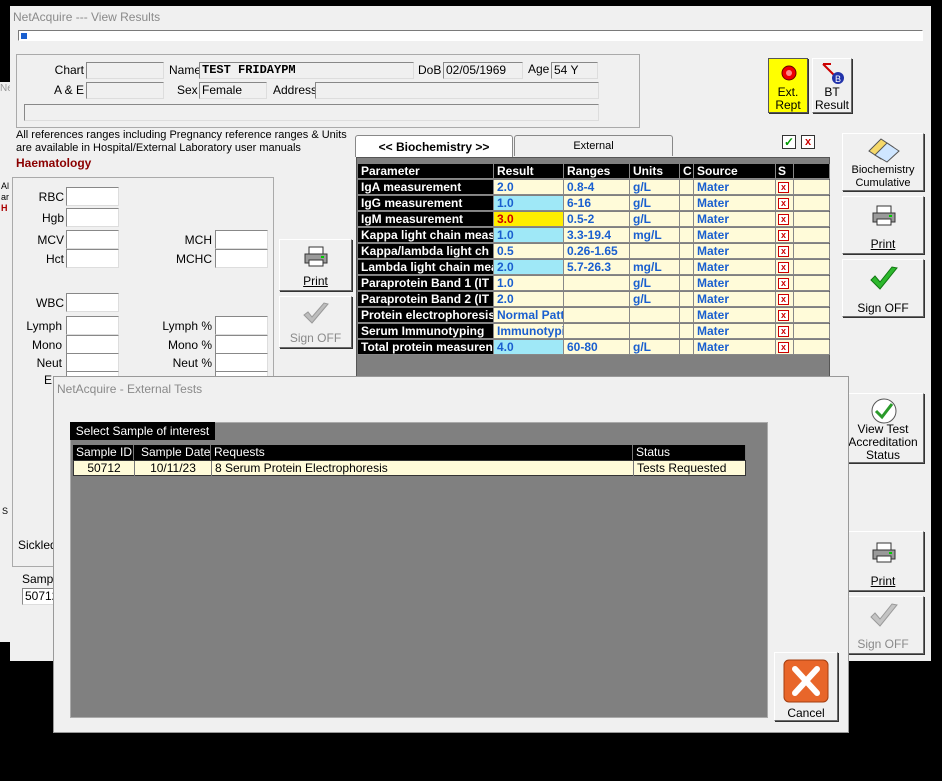 The width and height of the screenshot is (942, 781). Describe the element at coordinates (735, 171) in the screenshot. I see `header-source: Source` at that location.